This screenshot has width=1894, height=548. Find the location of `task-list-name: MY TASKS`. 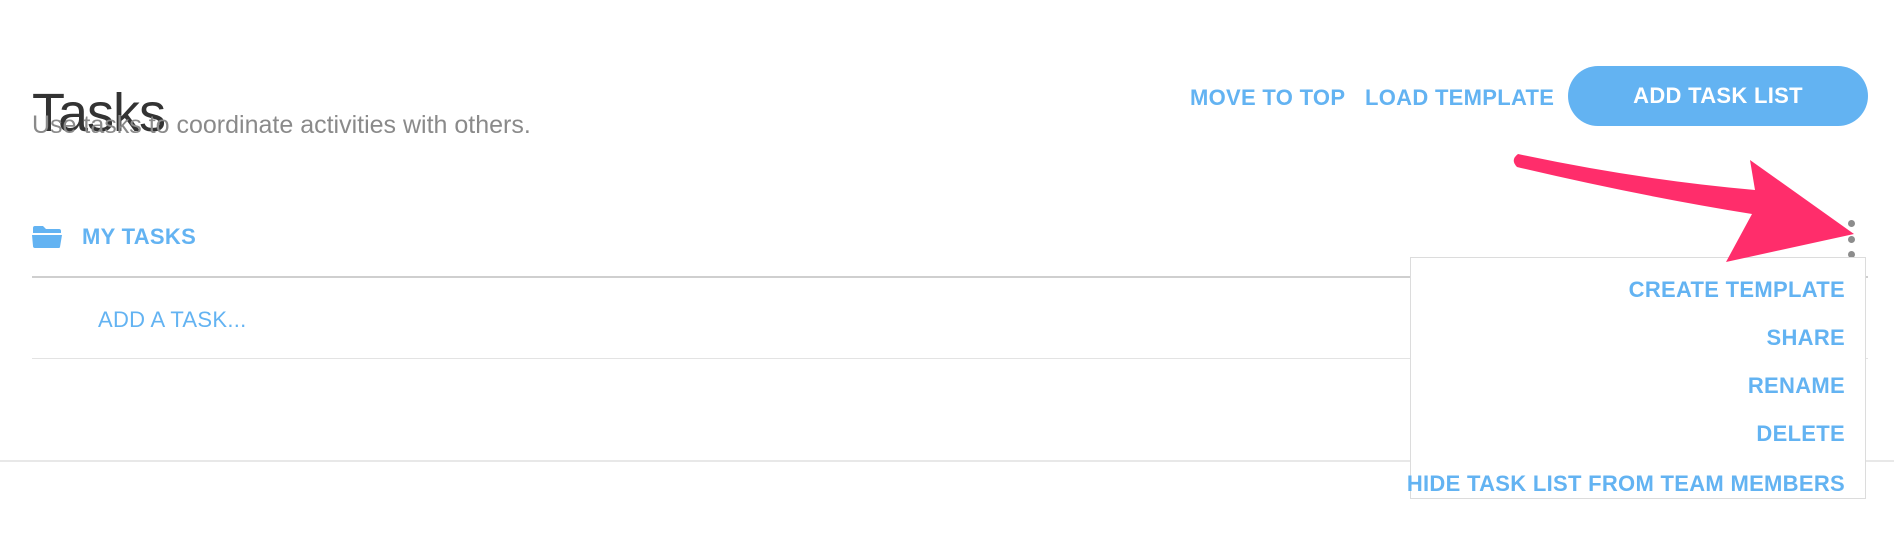

task-list-name: MY TASKS is located at coordinates (139, 236).